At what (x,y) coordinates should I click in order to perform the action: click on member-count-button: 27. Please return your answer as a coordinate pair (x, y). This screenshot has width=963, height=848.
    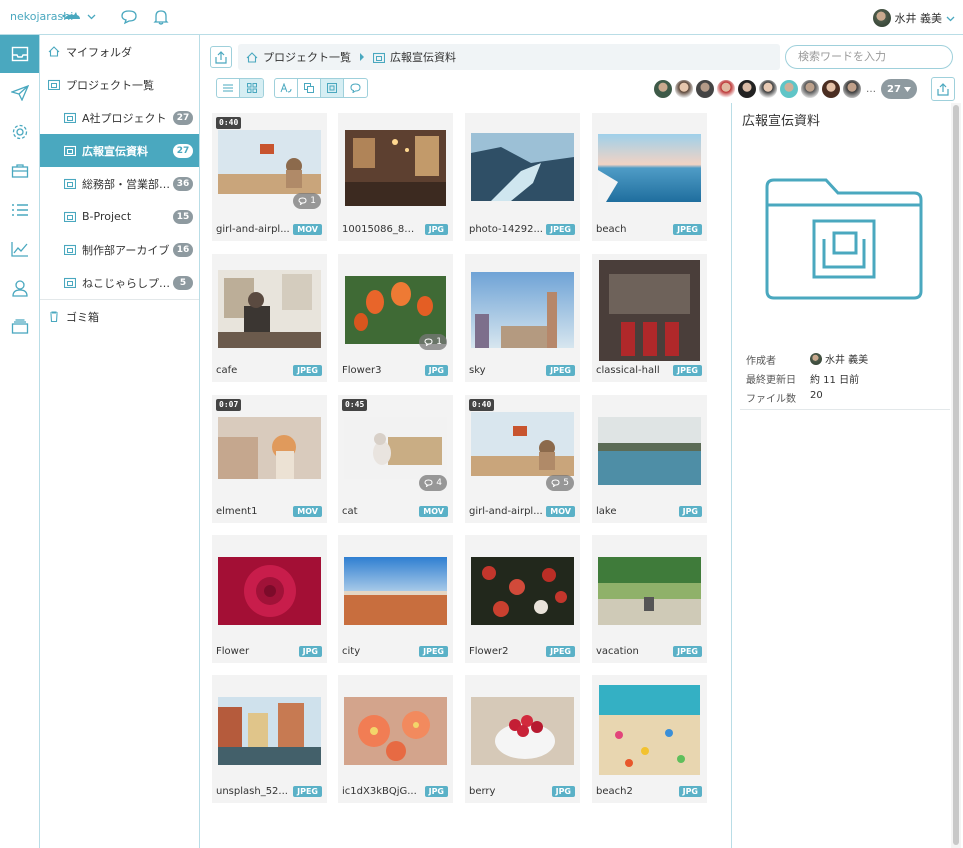
    Looking at the image, I should click on (899, 89).